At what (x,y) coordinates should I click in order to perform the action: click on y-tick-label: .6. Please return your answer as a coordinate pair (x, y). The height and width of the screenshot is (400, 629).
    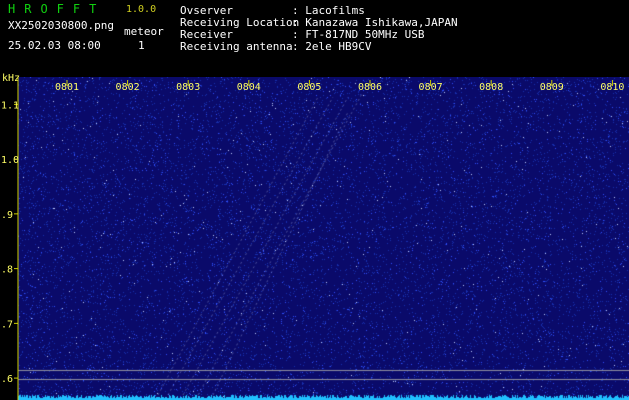
    Looking at the image, I should click on (7, 379).